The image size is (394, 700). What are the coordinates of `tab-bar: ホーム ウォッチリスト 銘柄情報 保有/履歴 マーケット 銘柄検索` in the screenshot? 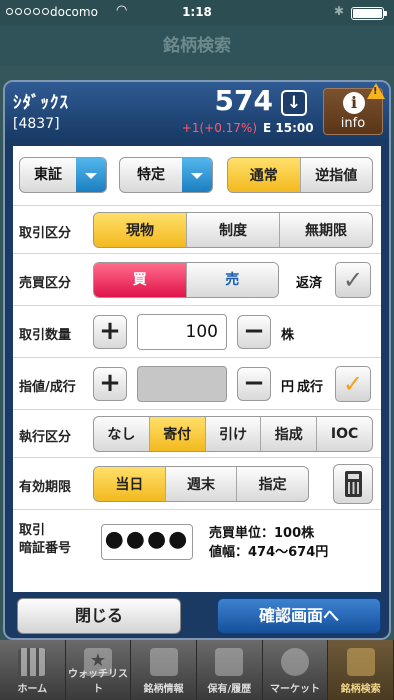 It's located at (197, 670).